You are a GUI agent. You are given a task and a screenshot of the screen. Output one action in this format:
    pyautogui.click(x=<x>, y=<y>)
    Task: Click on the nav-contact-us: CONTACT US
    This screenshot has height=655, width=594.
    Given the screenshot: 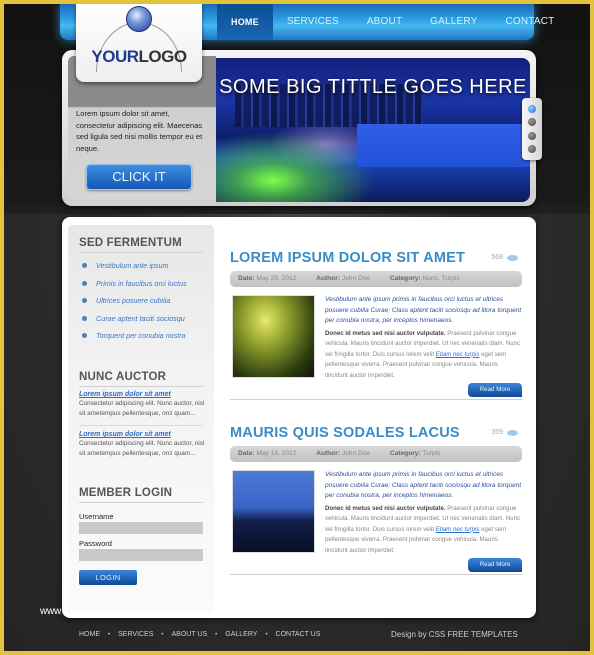 What is the action you would take?
    pyautogui.click(x=529, y=33)
    